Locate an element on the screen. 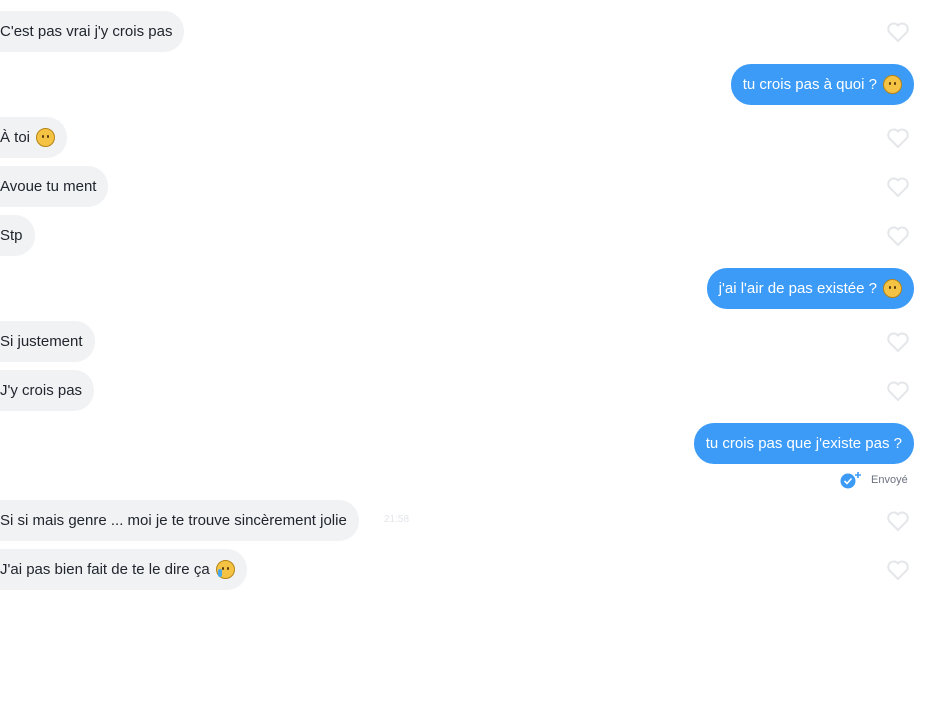 The image size is (930, 704). message-text: Stp is located at coordinates (11, 235).